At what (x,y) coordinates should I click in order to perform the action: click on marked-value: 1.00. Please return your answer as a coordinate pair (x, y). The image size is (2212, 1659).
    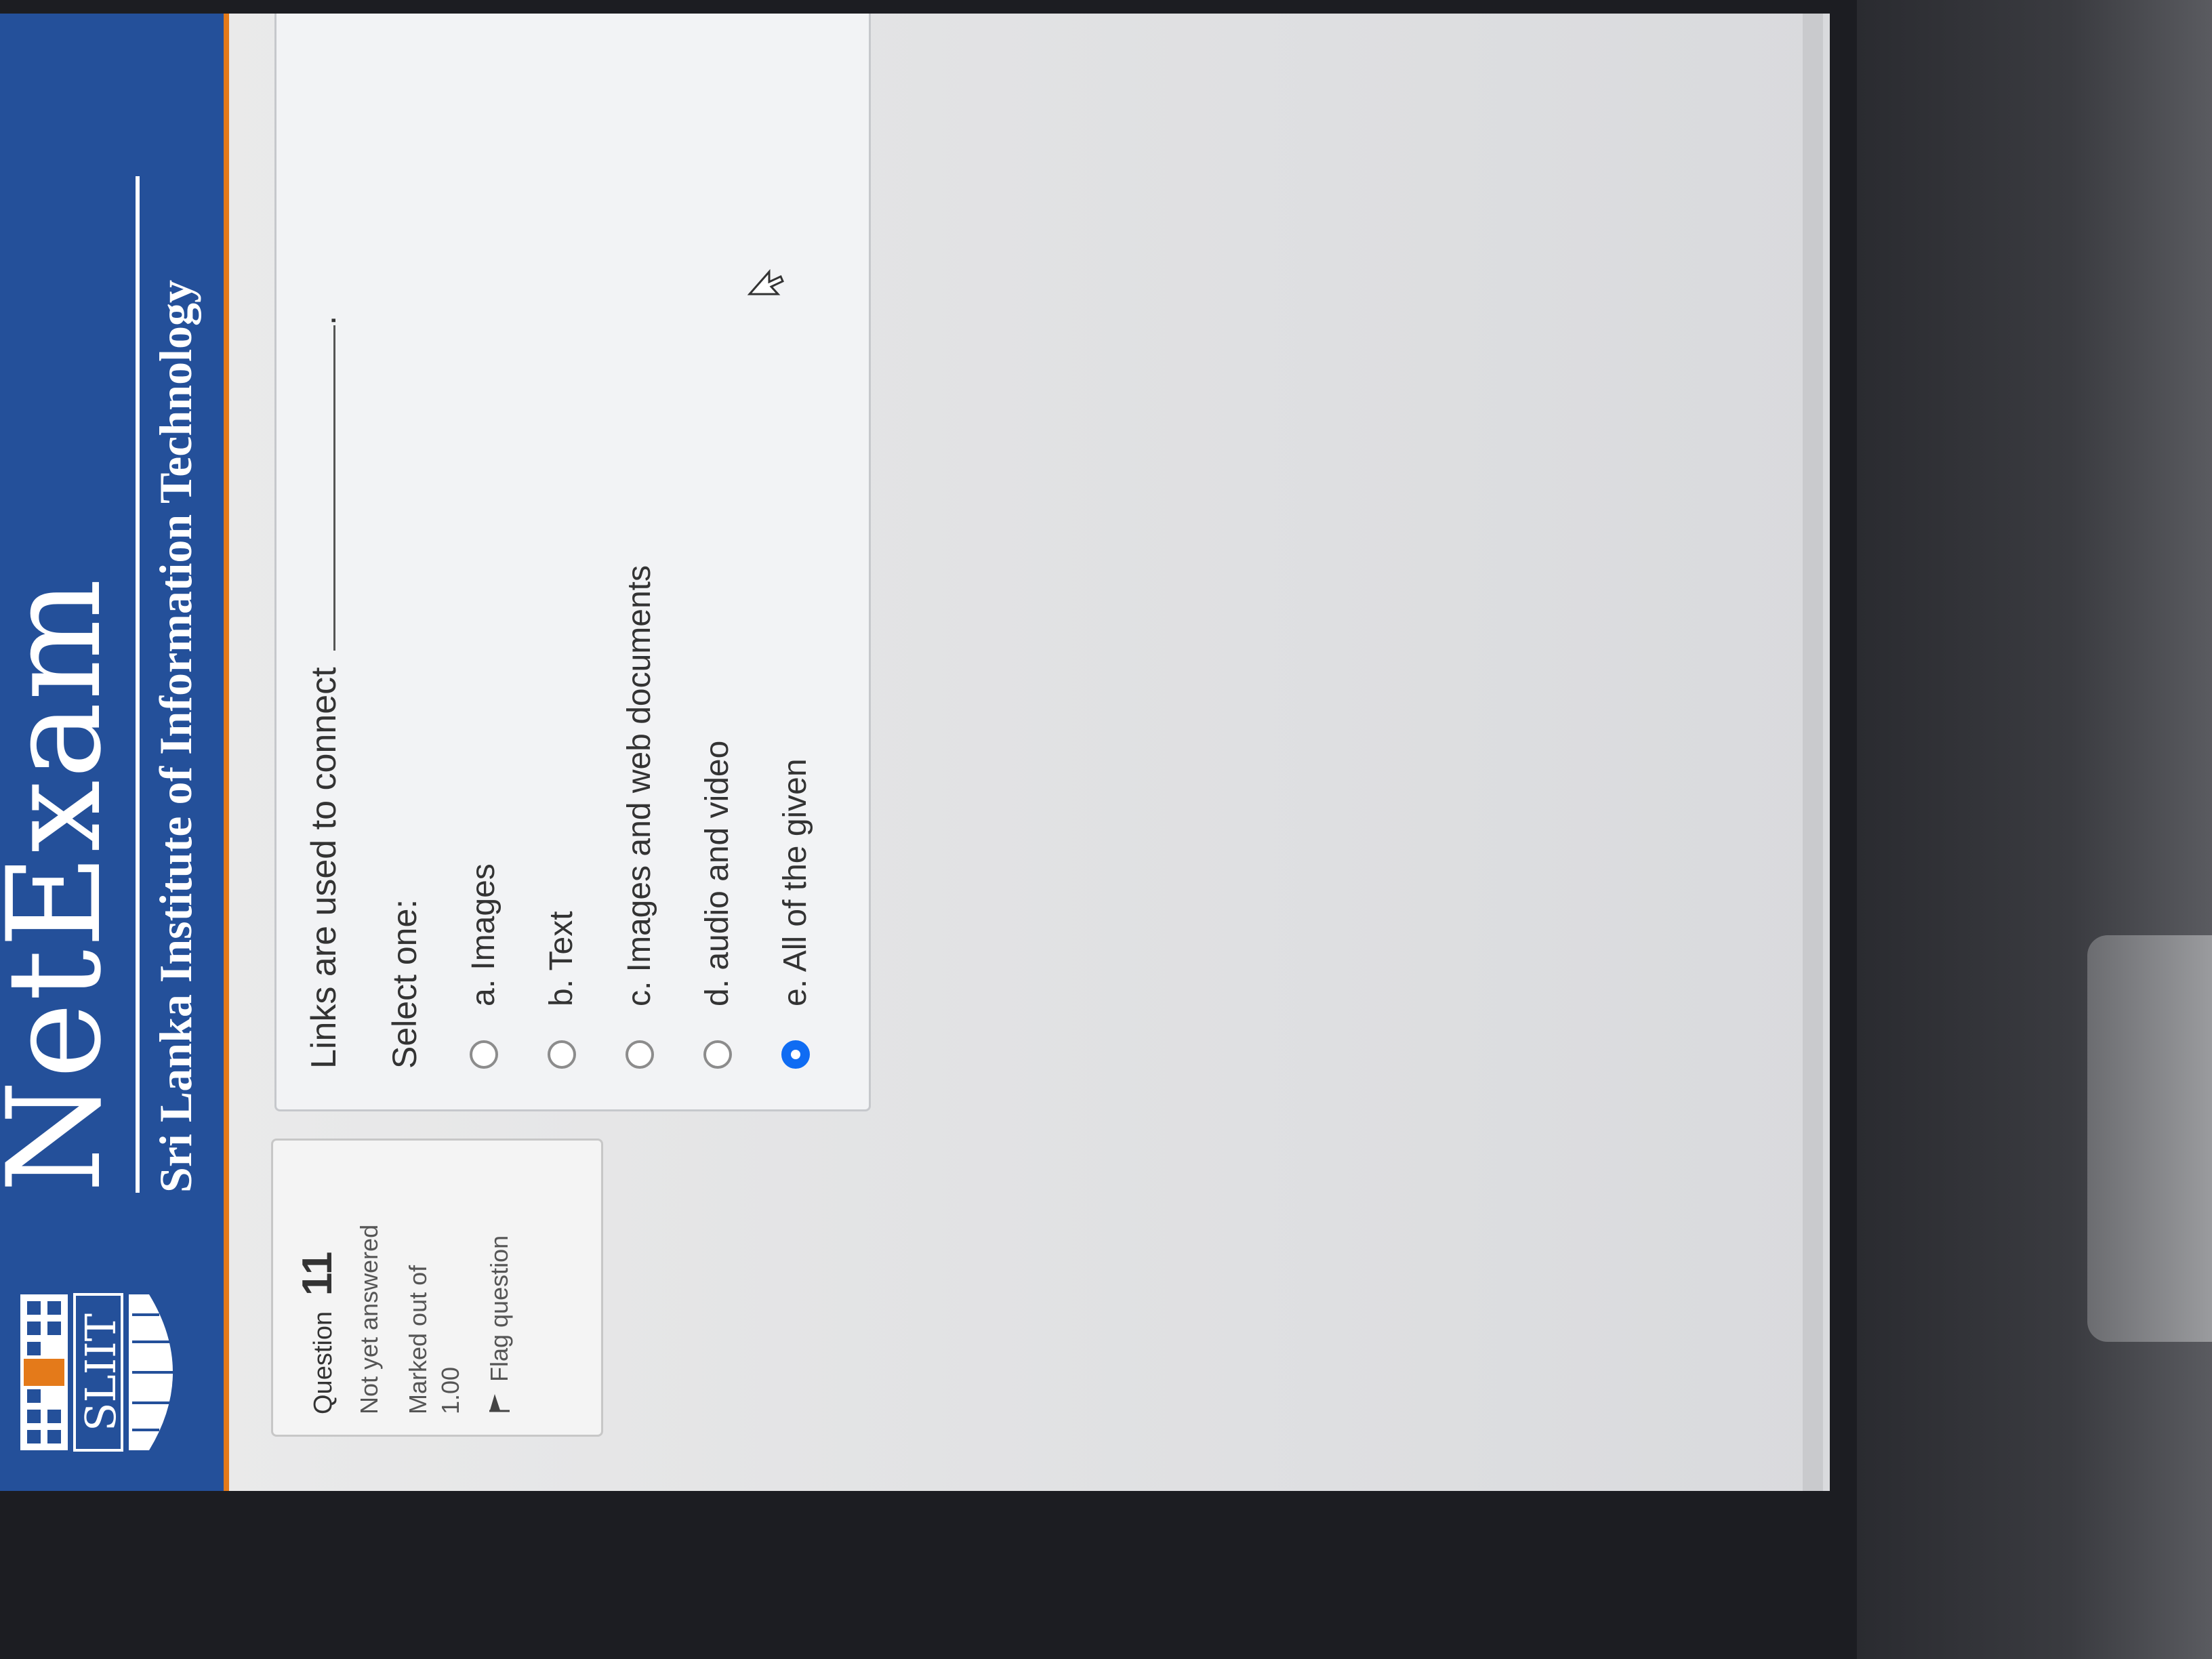
    Looking at the image, I should click on (450, 1390).